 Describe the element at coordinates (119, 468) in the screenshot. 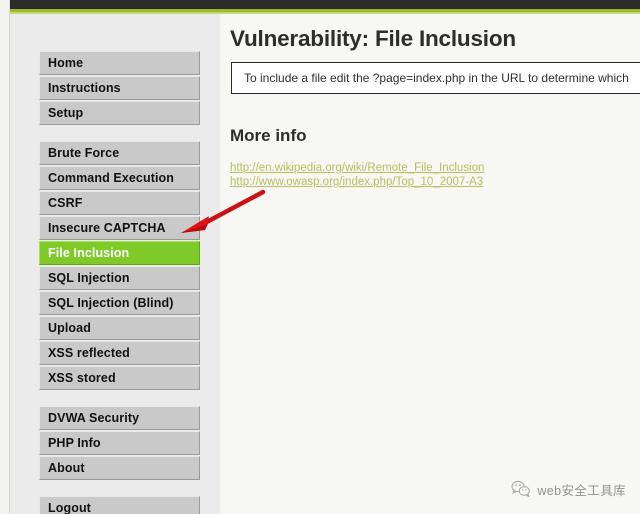

I see `sidebar-item-about: About` at that location.